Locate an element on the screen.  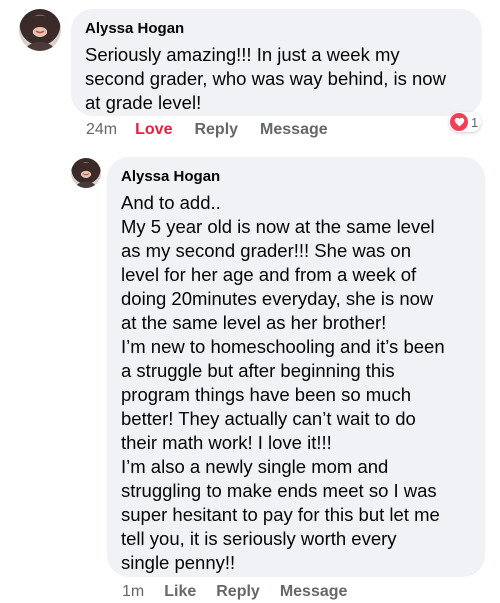
reaction-count: 1 is located at coordinates (475, 122).